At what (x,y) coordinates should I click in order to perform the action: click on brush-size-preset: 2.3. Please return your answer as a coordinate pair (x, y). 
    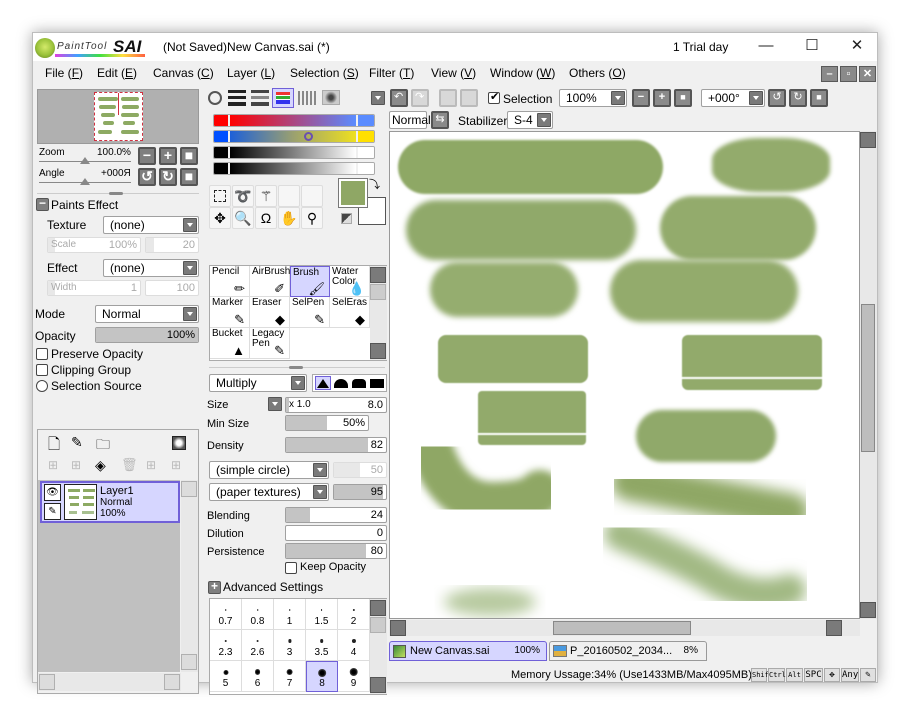
    Looking at the image, I should click on (226, 645).